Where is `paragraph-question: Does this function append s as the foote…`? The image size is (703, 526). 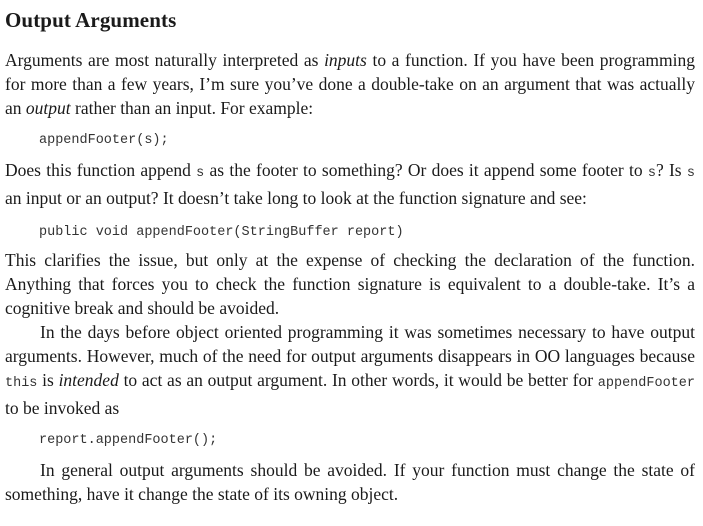 paragraph-question: Does this function append s as the foote… is located at coordinates (350, 184).